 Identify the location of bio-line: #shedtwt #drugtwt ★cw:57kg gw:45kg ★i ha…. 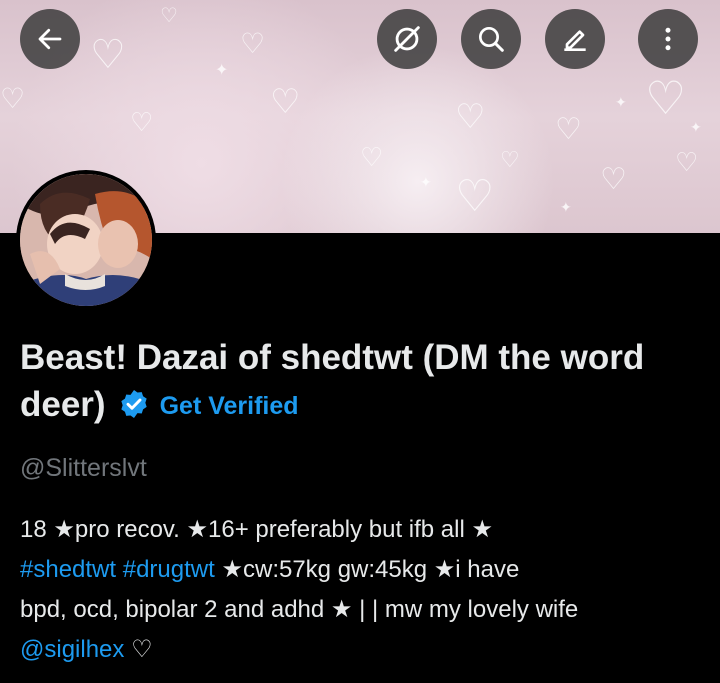
(365, 570).